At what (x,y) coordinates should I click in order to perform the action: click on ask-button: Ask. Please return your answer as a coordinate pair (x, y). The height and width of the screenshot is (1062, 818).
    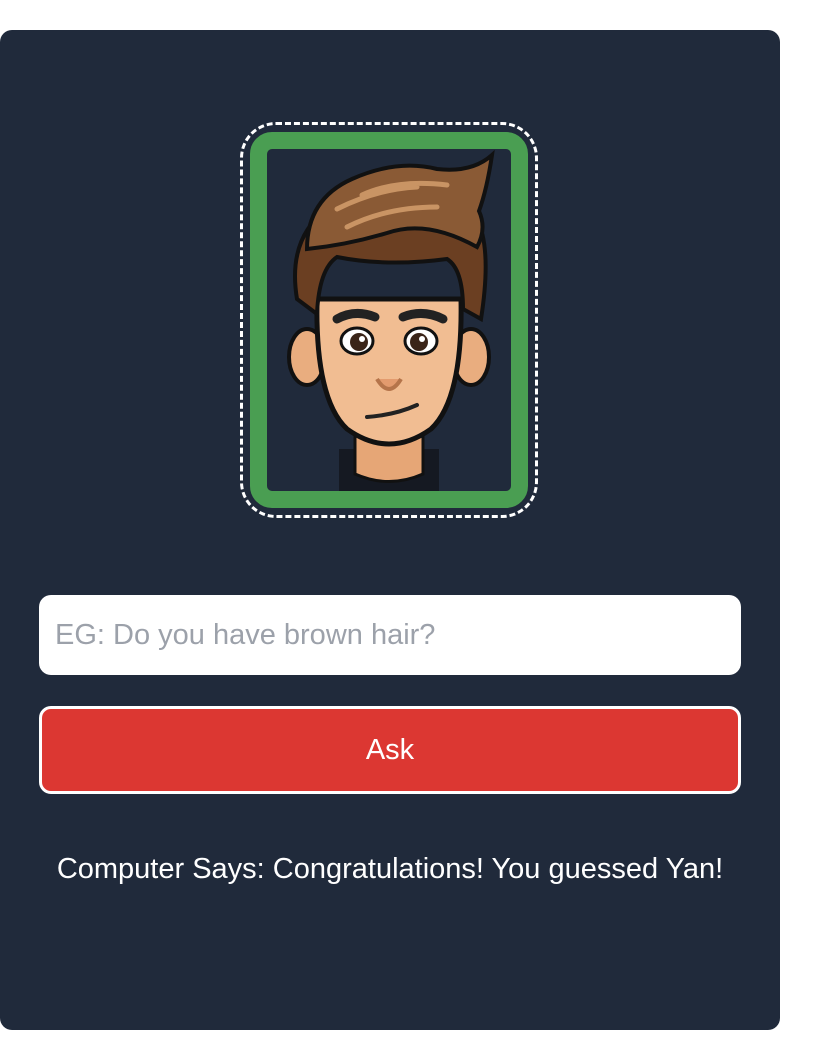
    Looking at the image, I should click on (390, 750).